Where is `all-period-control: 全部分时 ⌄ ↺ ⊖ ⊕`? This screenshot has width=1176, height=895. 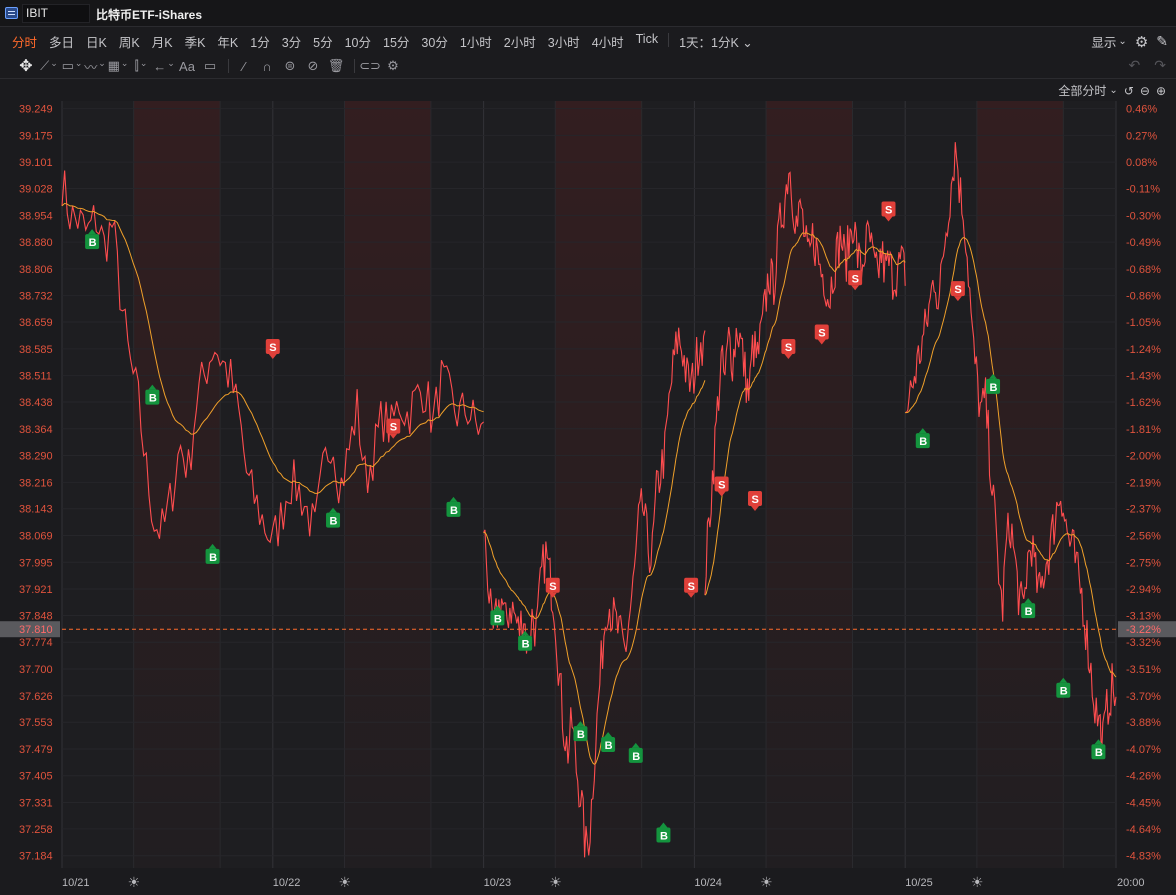
all-period-control: 全部分时 ⌄ ↺ ⊖ ⊕ is located at coordinates (1109, 90).